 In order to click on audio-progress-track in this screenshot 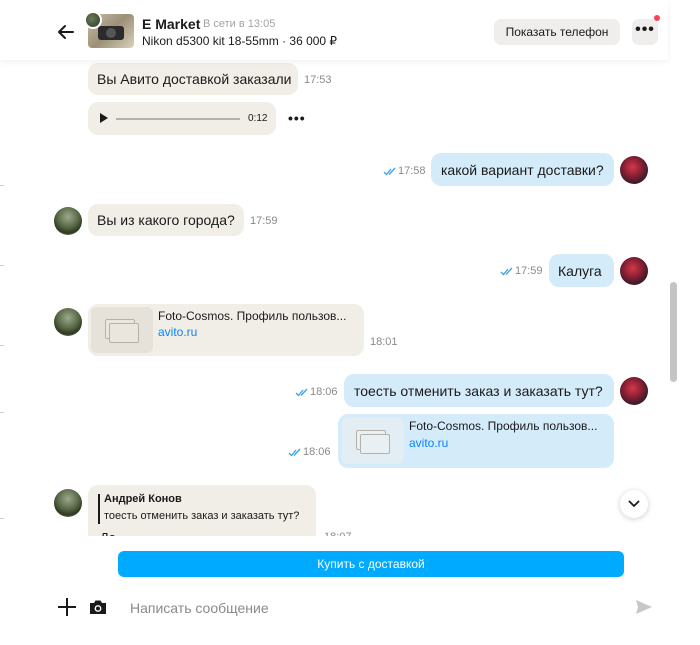, I will do `click(178, 119)`.